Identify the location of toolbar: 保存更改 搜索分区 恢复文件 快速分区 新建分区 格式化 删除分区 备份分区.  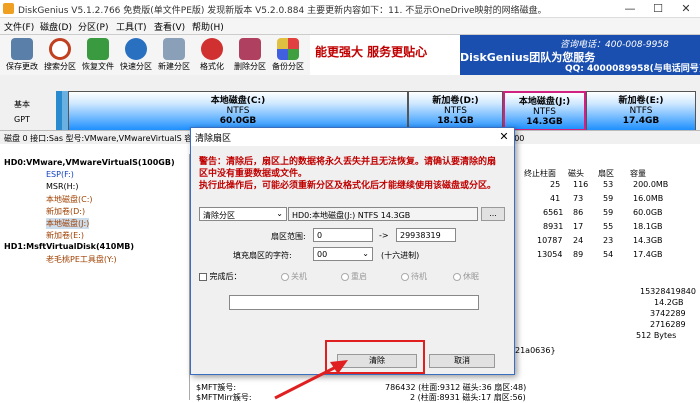
(155, 55).